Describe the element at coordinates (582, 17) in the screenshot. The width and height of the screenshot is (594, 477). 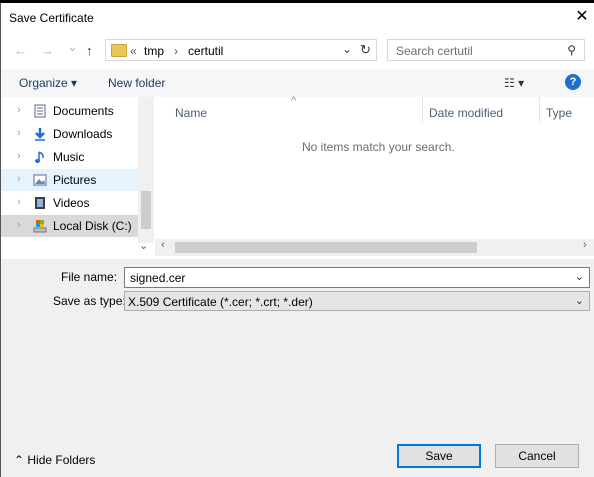
I see `close-icon: ✕` at that location.